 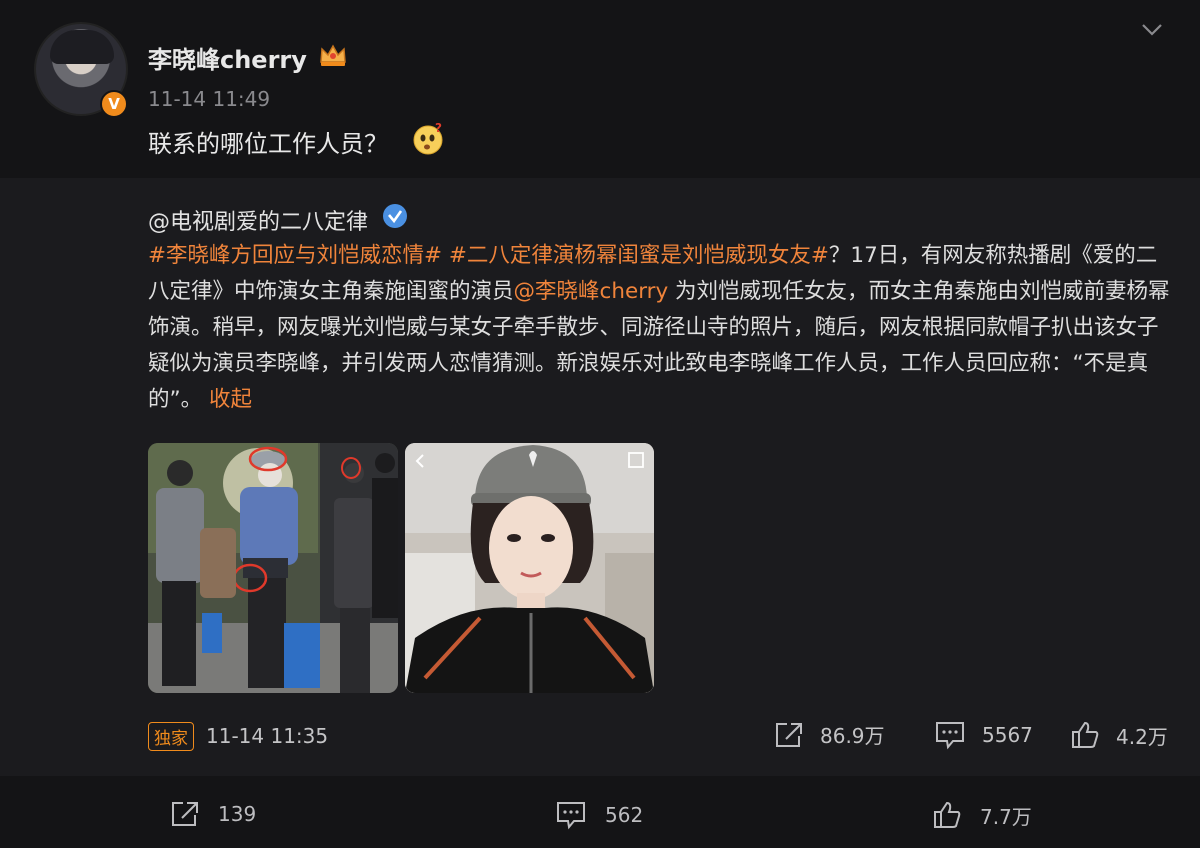 What do you see at coordinates (1006, 816) in the screenshot?
I see `like-count: 7.7万` at bounding box center [1006, 816].